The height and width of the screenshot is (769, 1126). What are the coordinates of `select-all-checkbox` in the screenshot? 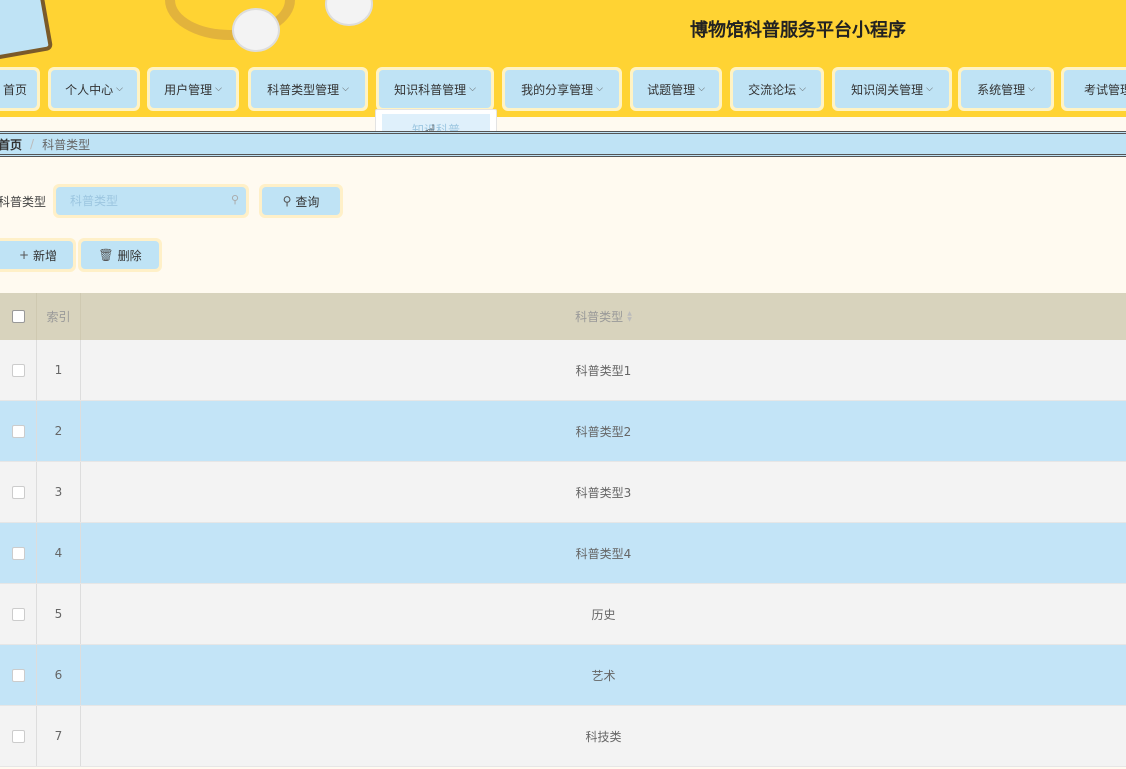 It's located at (18, 316).